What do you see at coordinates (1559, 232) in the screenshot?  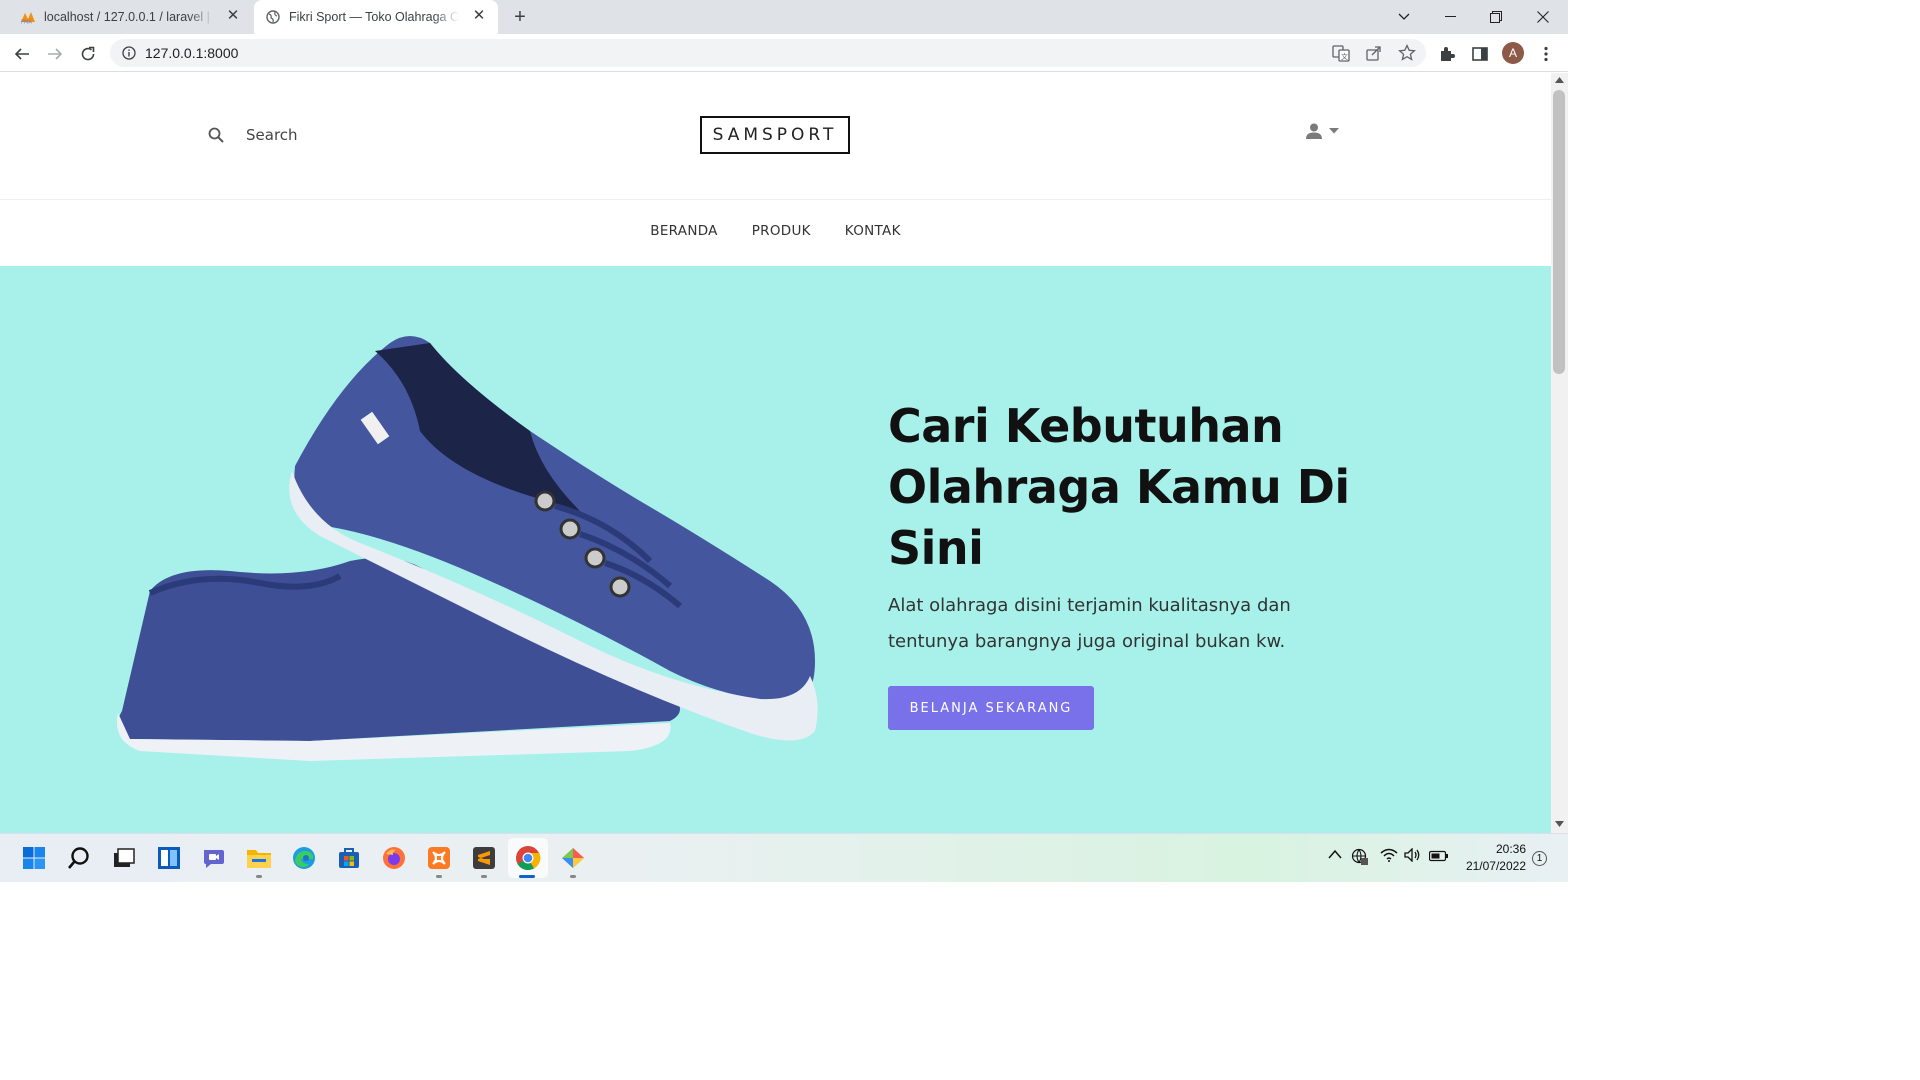 I see `scrollbar-thumb` at bounding box center [1559, 232].